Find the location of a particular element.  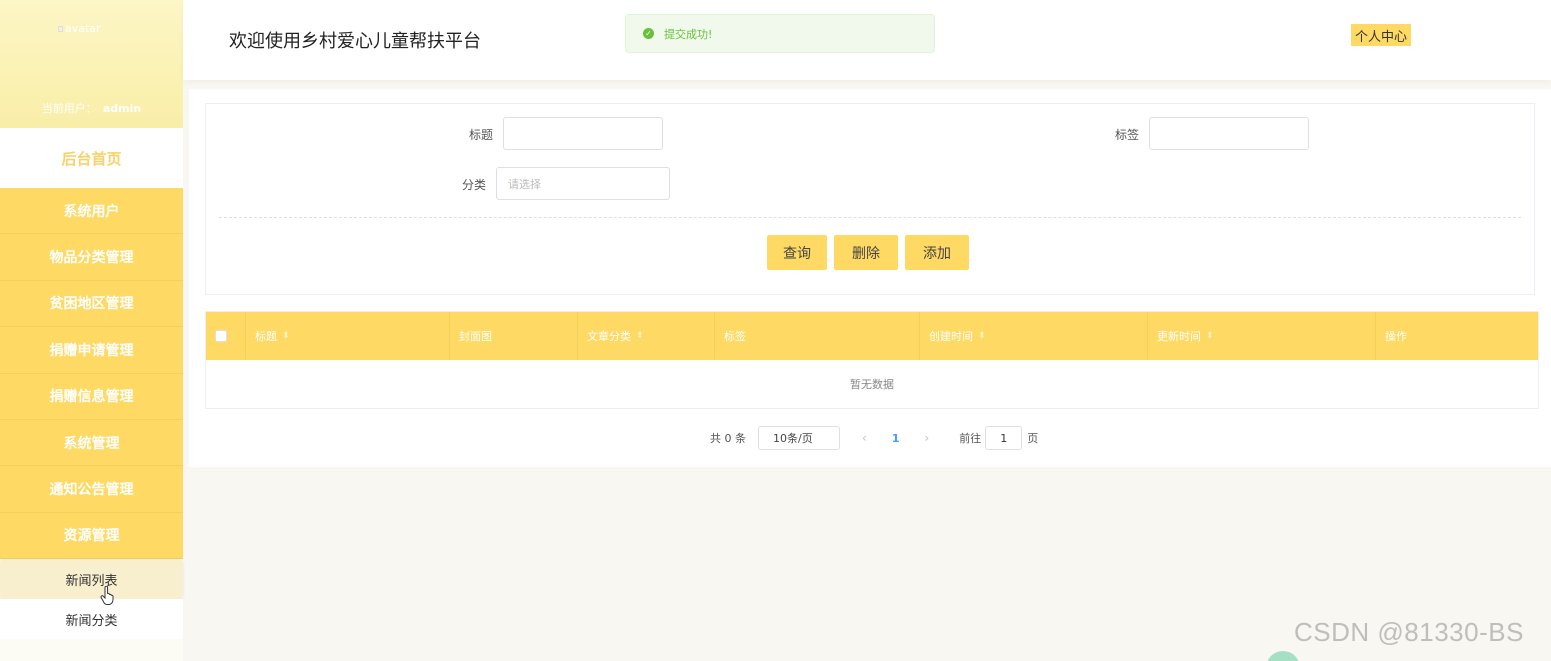

broken-image-icon is located at coordinates (60, 28).